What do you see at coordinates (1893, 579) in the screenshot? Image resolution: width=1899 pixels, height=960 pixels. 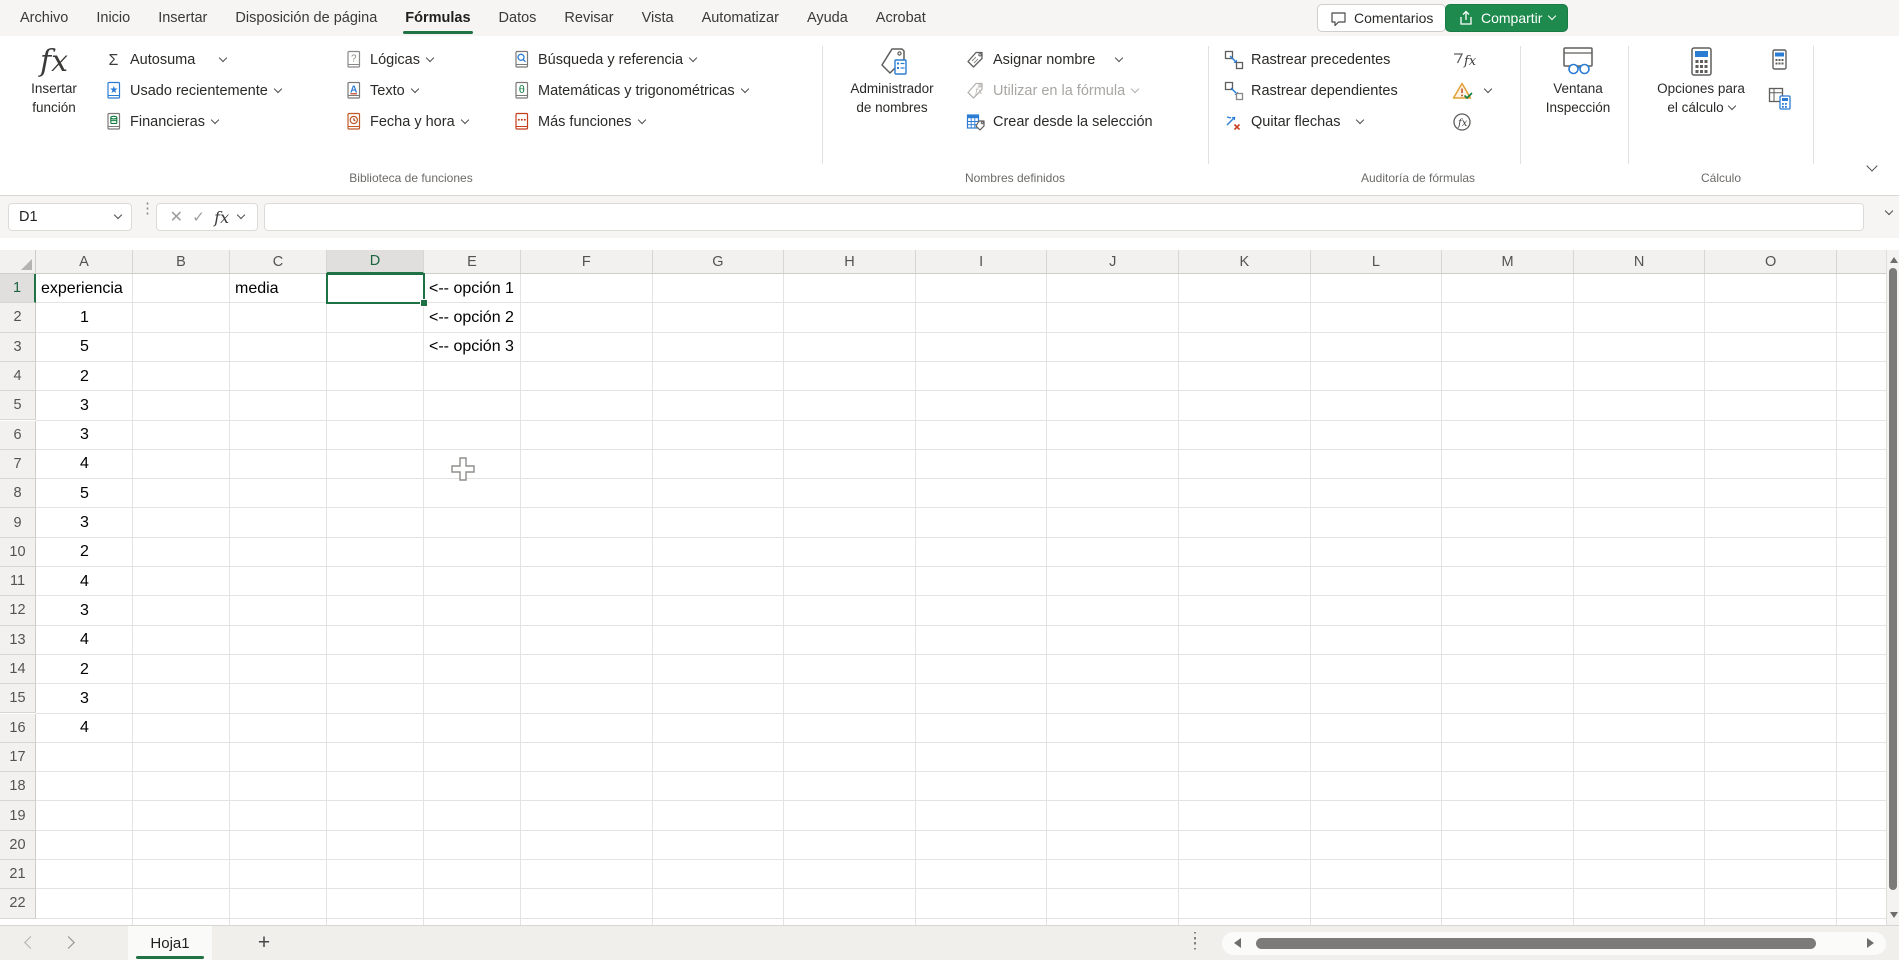 I see `vertical-scrollbar-thumb` at bounding box center [1893, 579].